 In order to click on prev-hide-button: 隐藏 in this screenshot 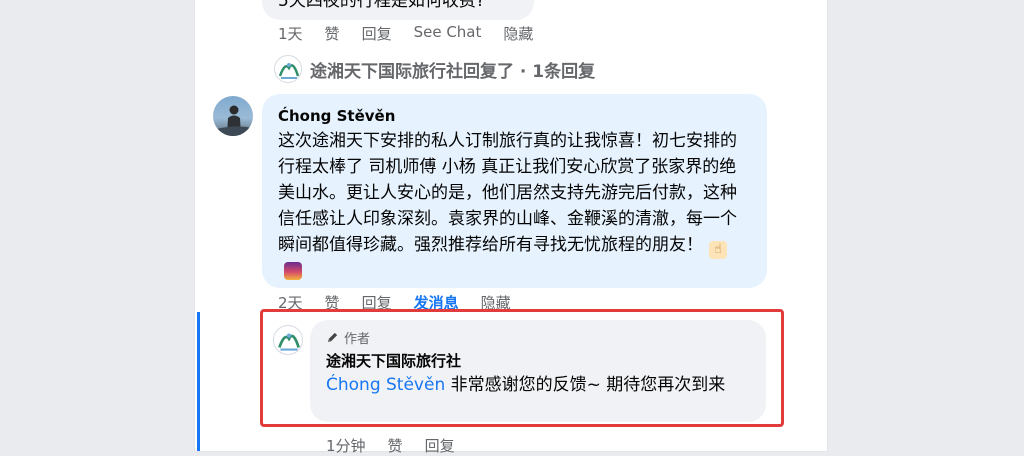, I will do `click(518, 33)`.